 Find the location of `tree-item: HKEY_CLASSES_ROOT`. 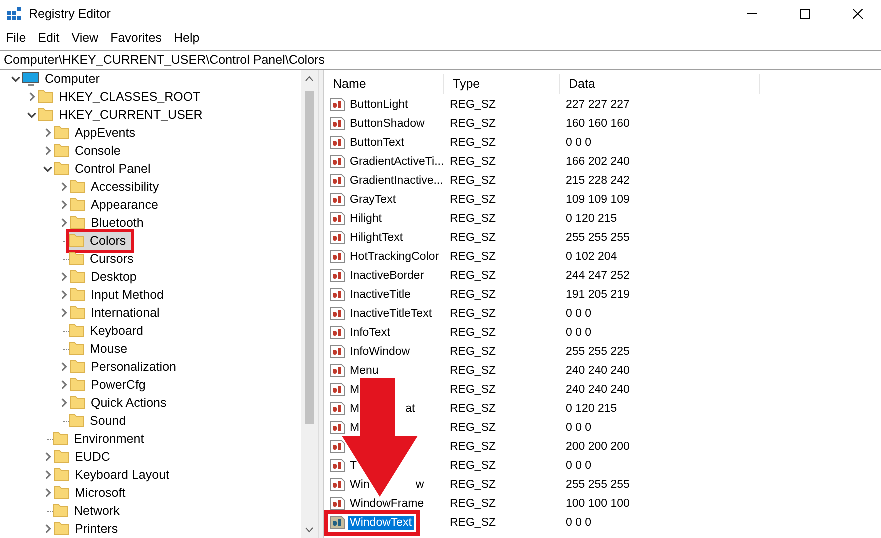

tree-item: HKEY_CLASSES_ROOT is located at coordinates (122, 97).